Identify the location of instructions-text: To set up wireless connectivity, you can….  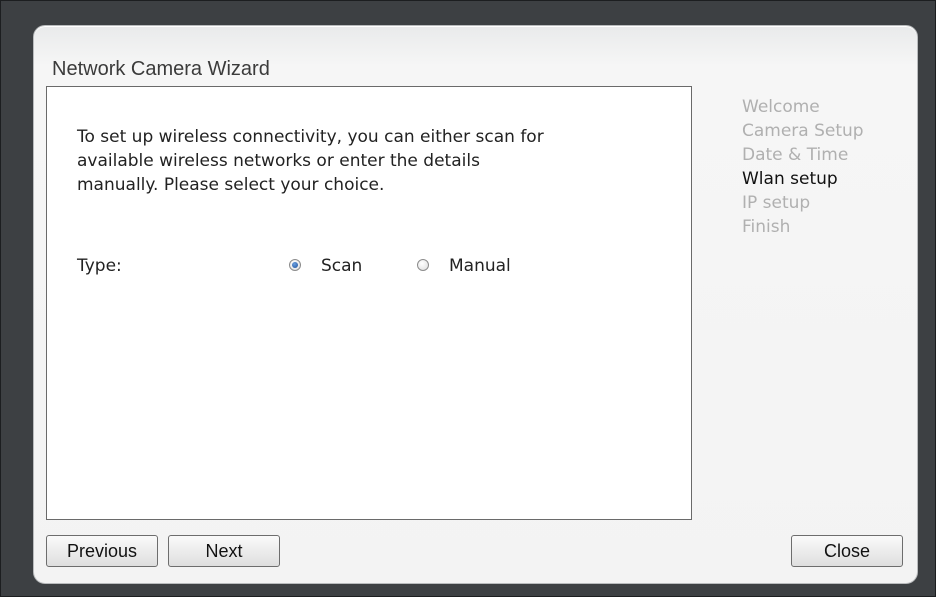
(310, 161).